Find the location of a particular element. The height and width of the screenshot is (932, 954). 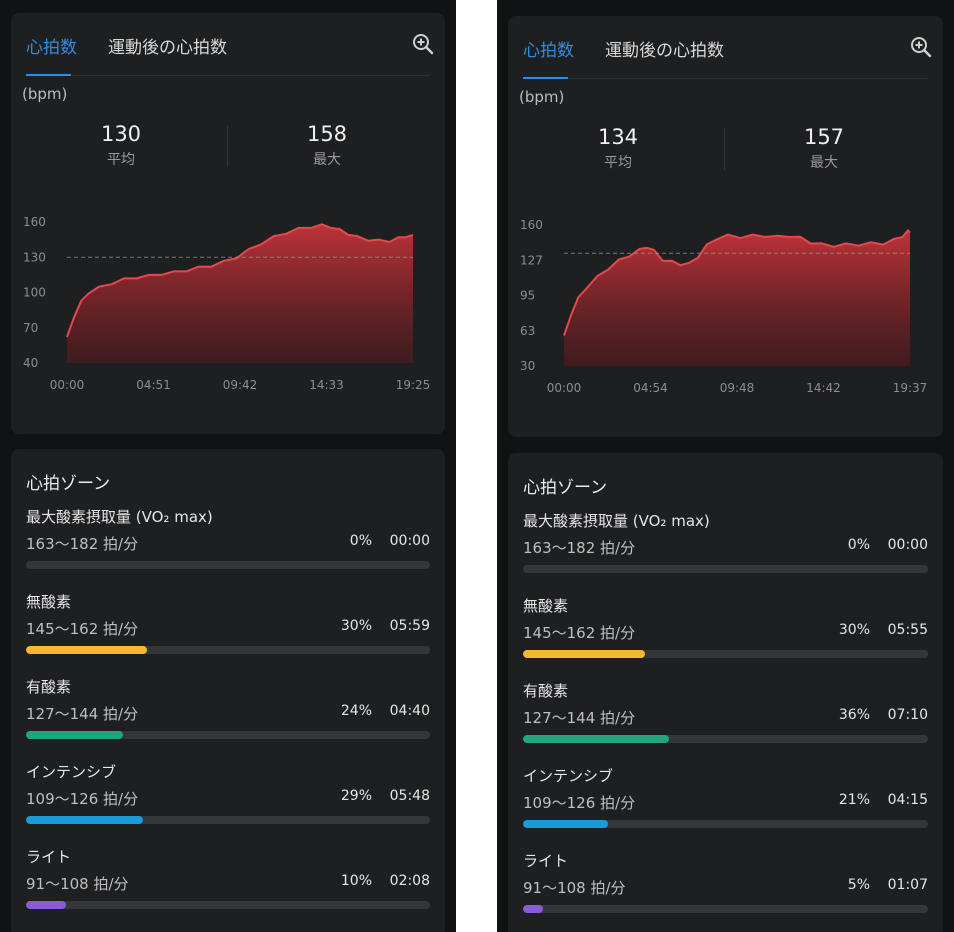

x-tick-label: 04:54 is located at coordinates (650, 388).